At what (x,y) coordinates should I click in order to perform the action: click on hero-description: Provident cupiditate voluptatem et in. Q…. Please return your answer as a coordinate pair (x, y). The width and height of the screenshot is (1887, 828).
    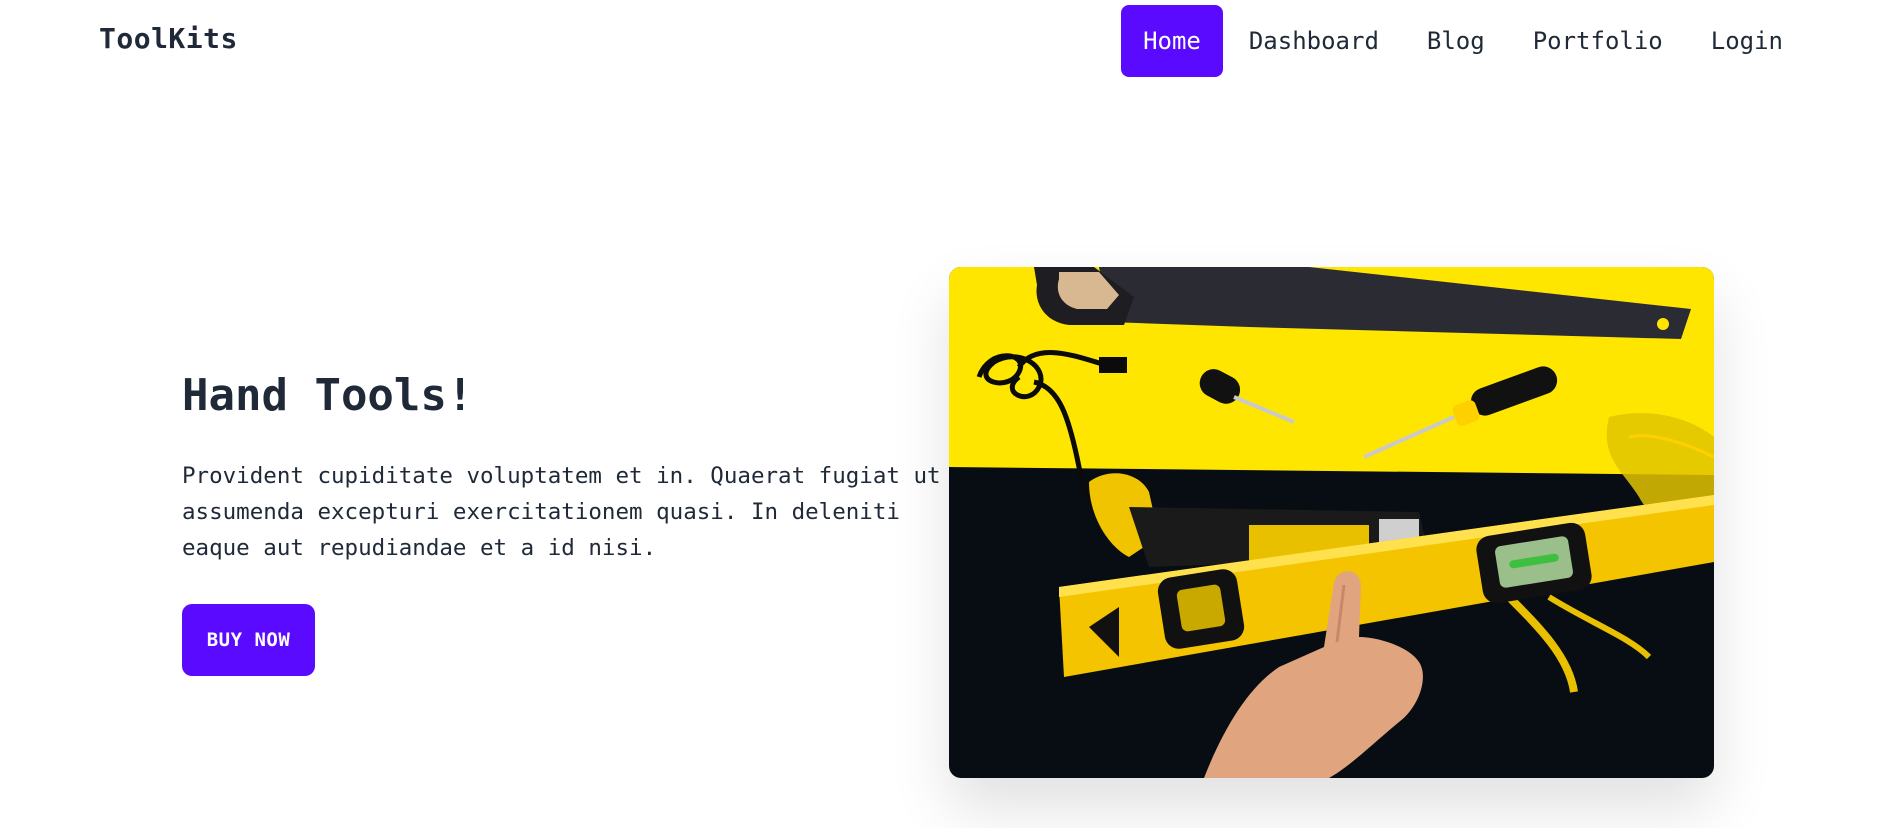
    Looking at the image, I should click on (561, 512).